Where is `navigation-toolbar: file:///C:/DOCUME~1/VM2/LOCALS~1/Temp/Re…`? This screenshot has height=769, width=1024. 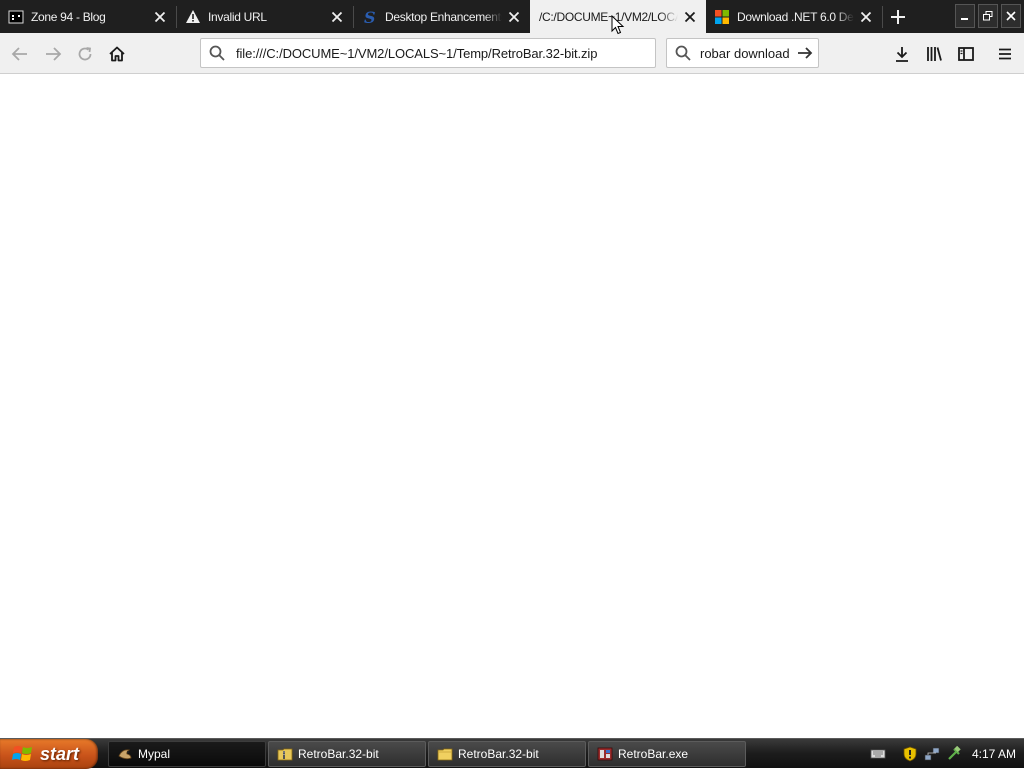 navigation-toolbar: file:///C:/DOCUME~1/VM2/LOCALS~1/Temp/Re… is located at coordinates (512, 53).